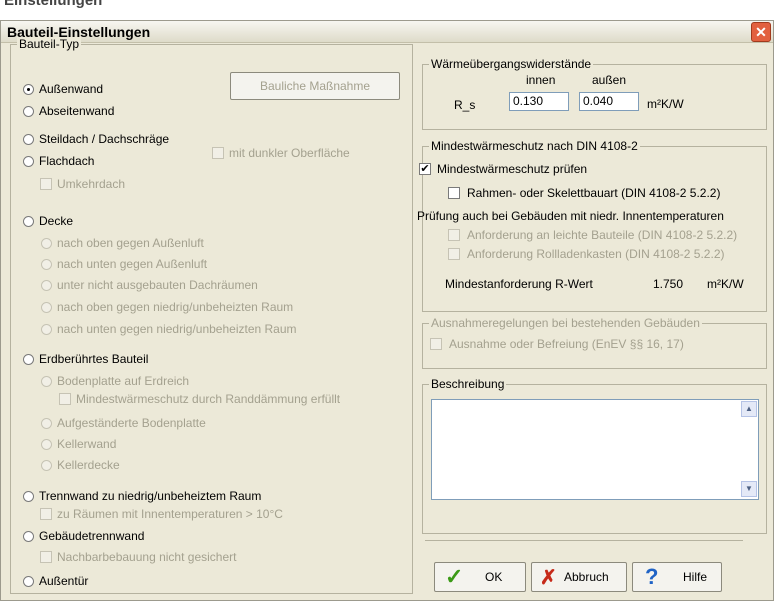  What do you see at coordinates (170, 514) in the screenshot?
I see `label-innentemp: zu Räumen mit Innentemperaturen > 10°C` at bounding box center [170, 514].